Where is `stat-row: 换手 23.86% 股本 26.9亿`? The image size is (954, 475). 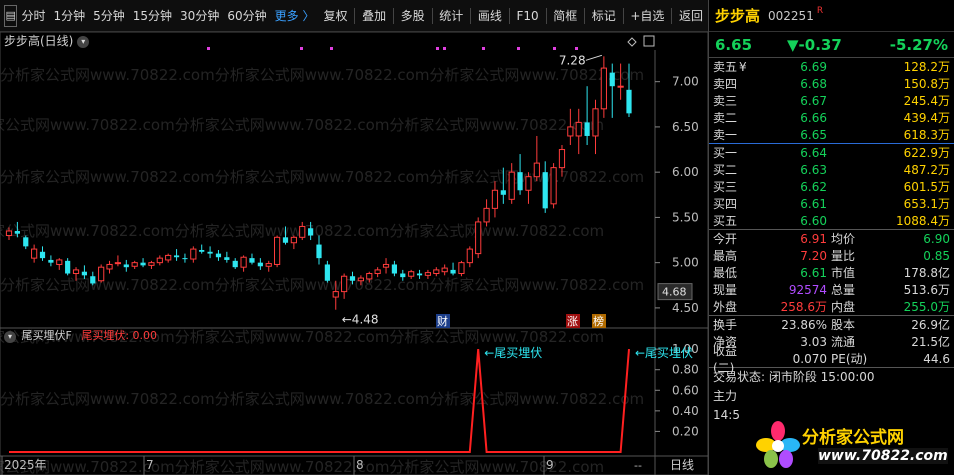
stat-row: 换手 23.86% 股本 26.9亿 is located at coordinates (831, 324).